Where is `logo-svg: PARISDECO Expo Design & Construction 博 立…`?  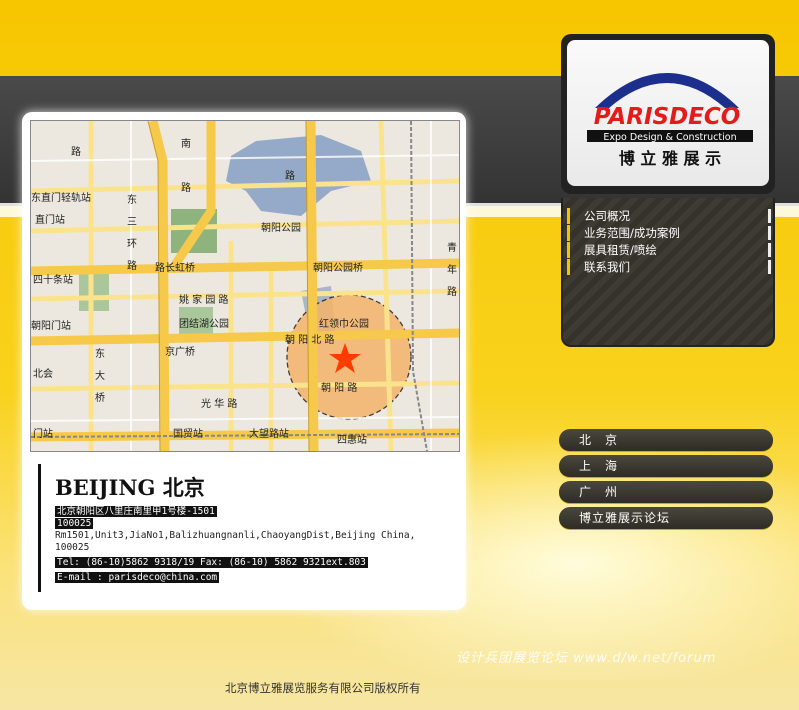 logo-svg: PARISDECO Expo Design & Construction 博 立… is located at coordinates (670, 120).